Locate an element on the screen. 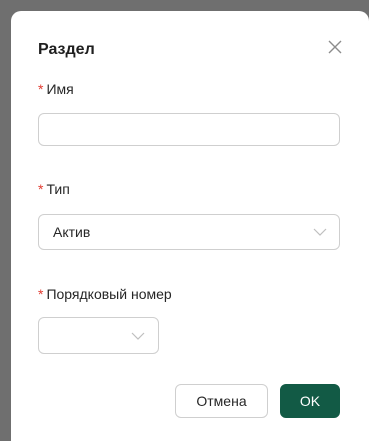  name-field-label: * Имя is located at coordinates (56, 89).